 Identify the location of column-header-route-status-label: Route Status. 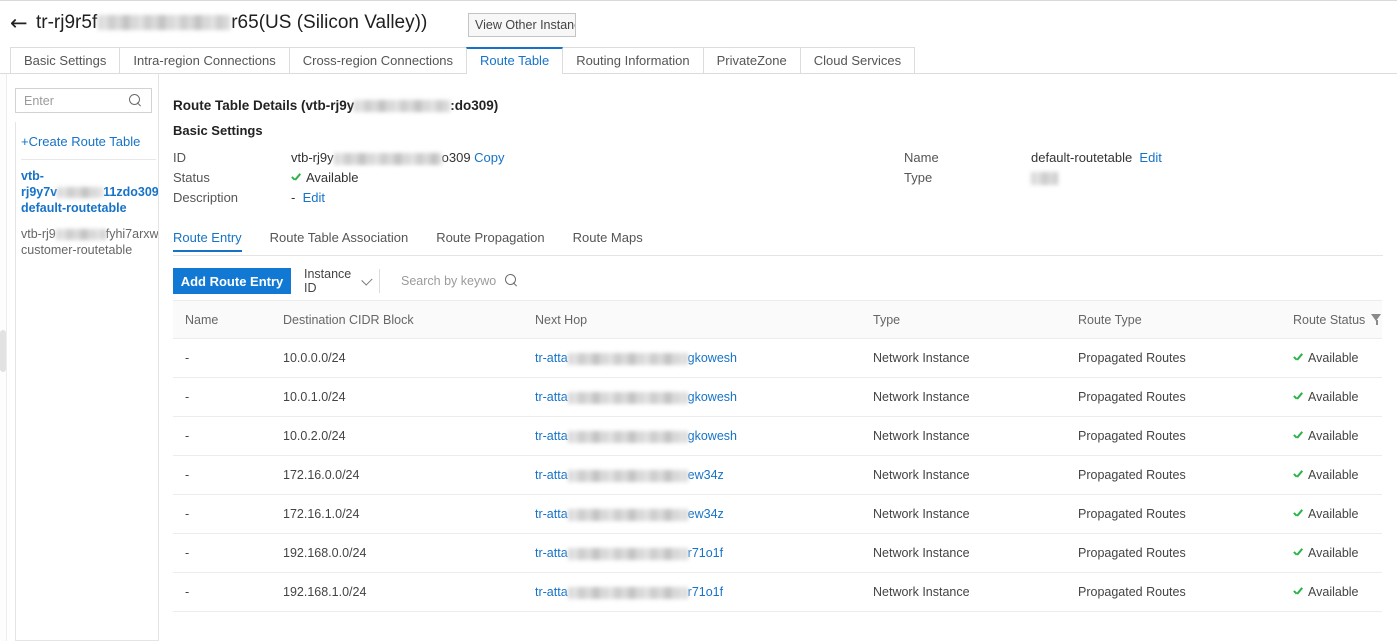
(1329, 319).